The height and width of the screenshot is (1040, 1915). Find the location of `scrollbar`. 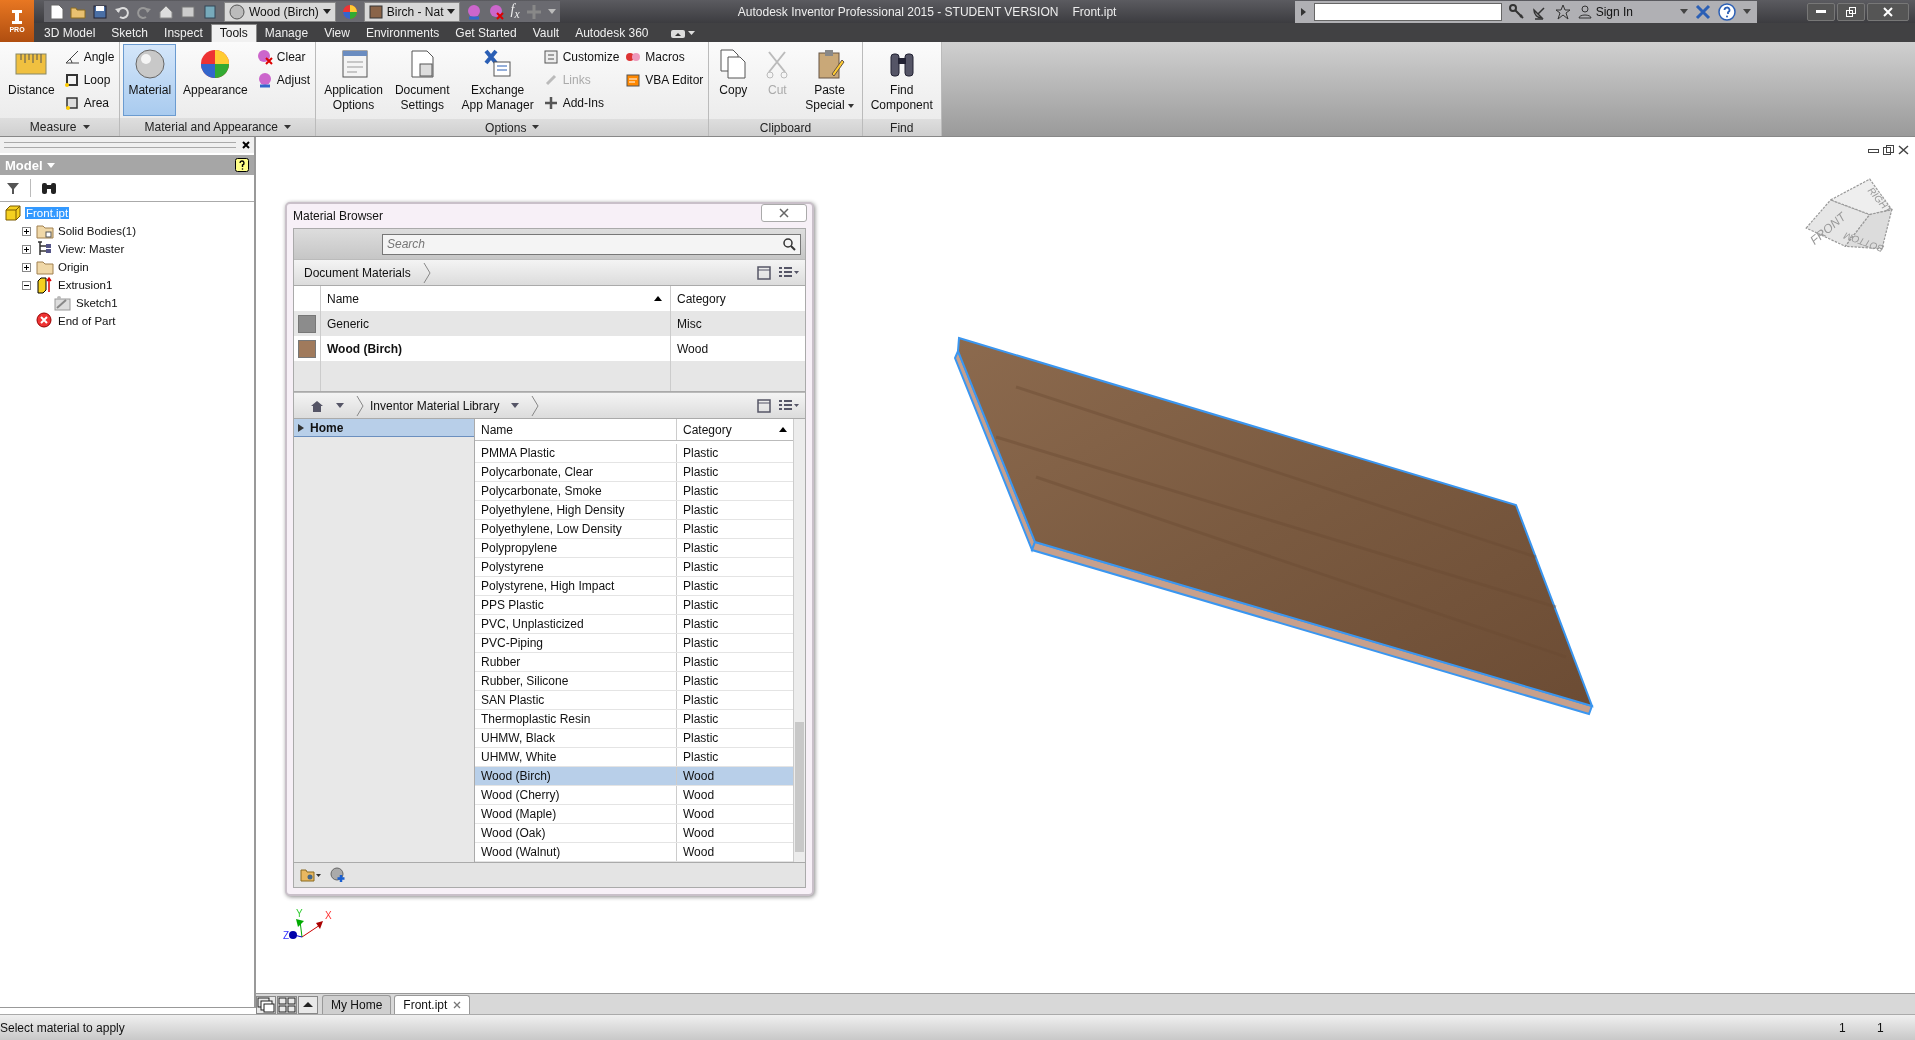

scrollbar is located at coordinates (799, 640).